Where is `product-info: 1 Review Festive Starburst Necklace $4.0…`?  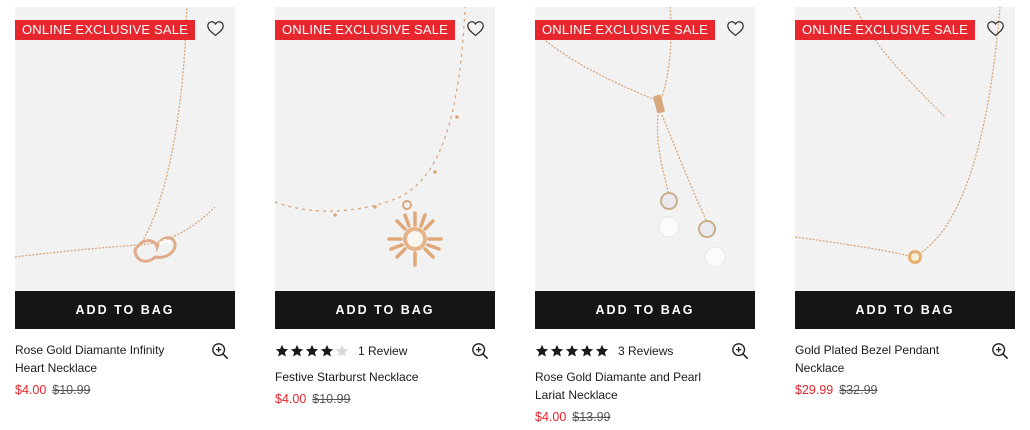
product-info: 1 Review Festive Starburst Necklace $4.0… is located at coordinates (385, 367).